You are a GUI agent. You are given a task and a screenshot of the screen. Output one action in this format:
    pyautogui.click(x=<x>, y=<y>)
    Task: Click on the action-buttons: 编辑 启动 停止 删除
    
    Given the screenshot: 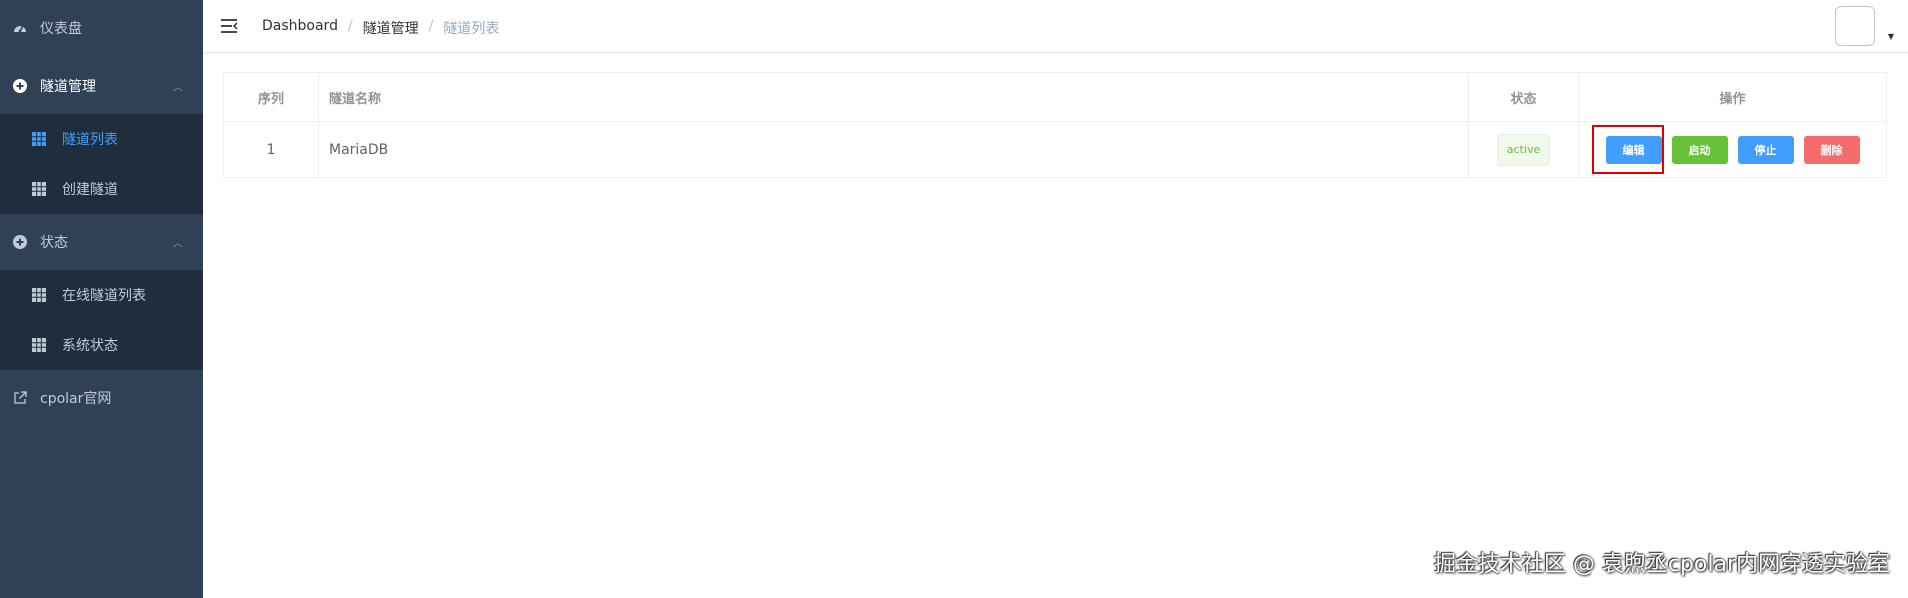 What is the action you would take?
    pyautogui.click(x=1728, y=149)
    